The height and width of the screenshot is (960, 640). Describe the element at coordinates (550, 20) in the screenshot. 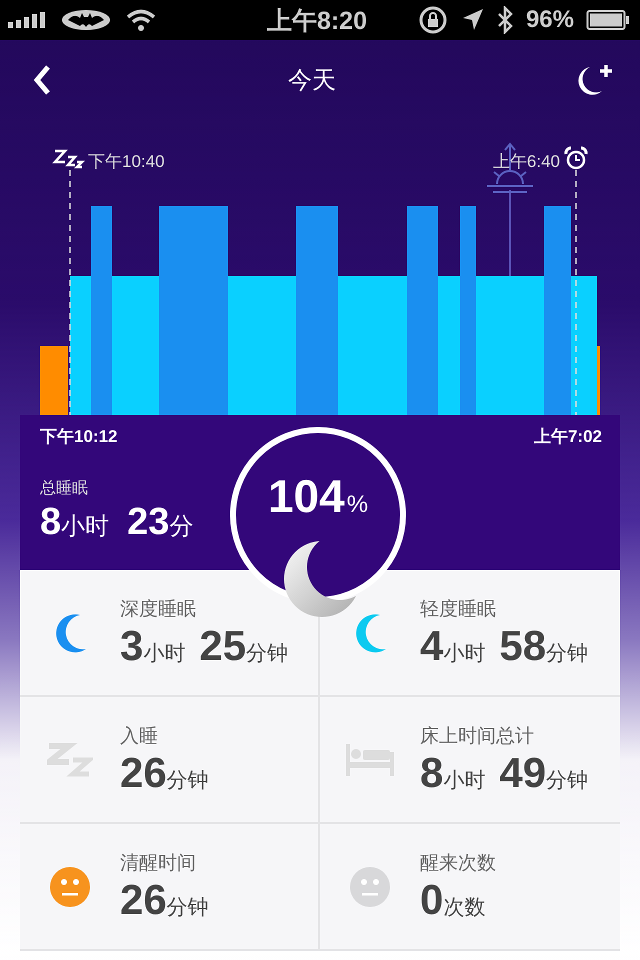

I see `battery-percent: 96%` at that location.